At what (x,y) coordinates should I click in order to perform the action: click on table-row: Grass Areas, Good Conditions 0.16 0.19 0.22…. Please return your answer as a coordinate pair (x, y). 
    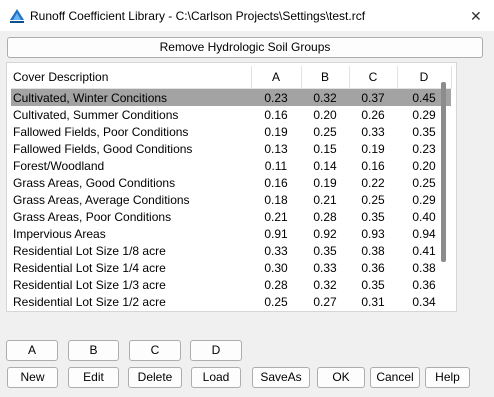
    Looking at the image, I should click on (231, 182).